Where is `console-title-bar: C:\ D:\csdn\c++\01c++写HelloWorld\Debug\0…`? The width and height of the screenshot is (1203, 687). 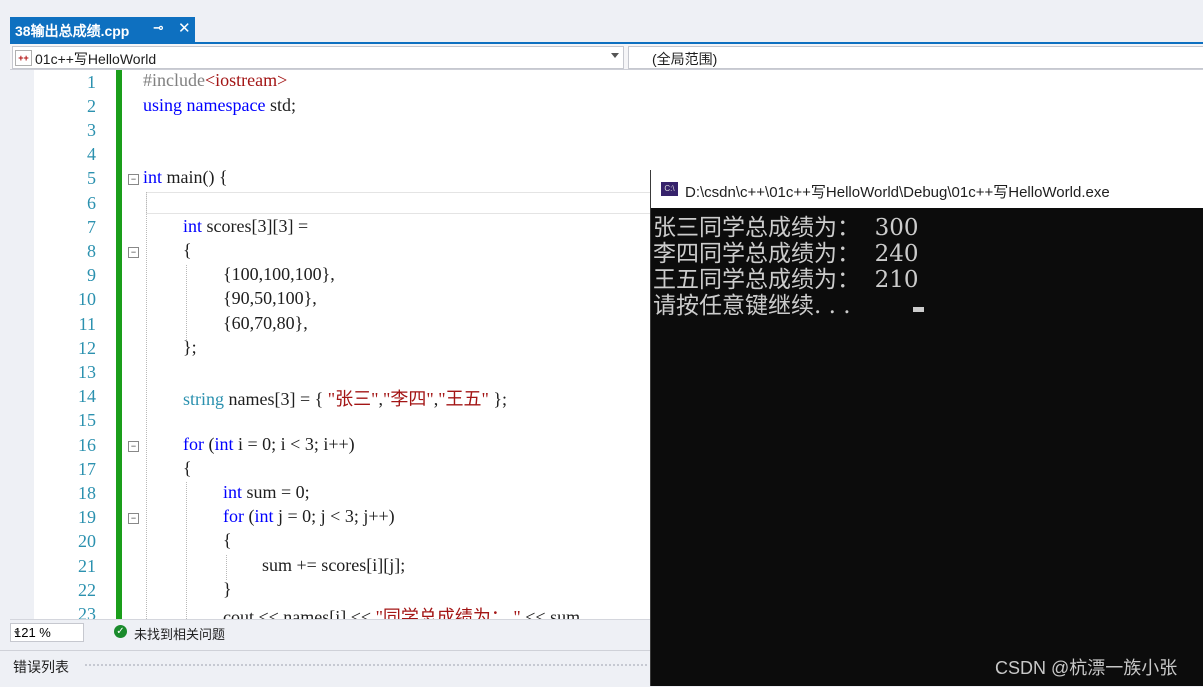
console-title-bar: C:\ D:\csdn\c++\01c++写HelloWorld\Debug\0… is located at coordinates (927, 189).